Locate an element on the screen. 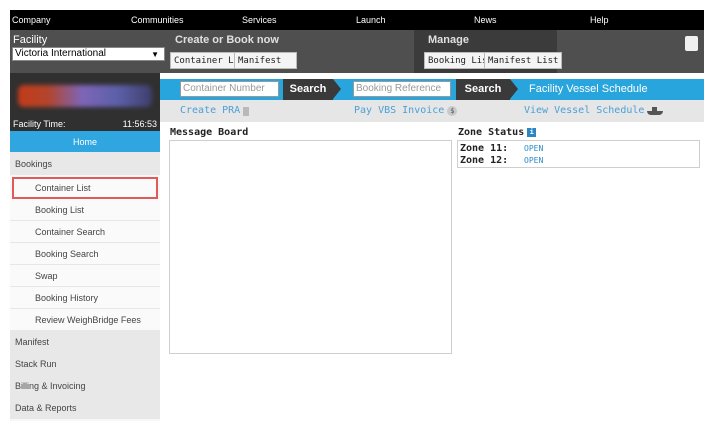  facility-label: Facility is located at coordinates (30, 40).